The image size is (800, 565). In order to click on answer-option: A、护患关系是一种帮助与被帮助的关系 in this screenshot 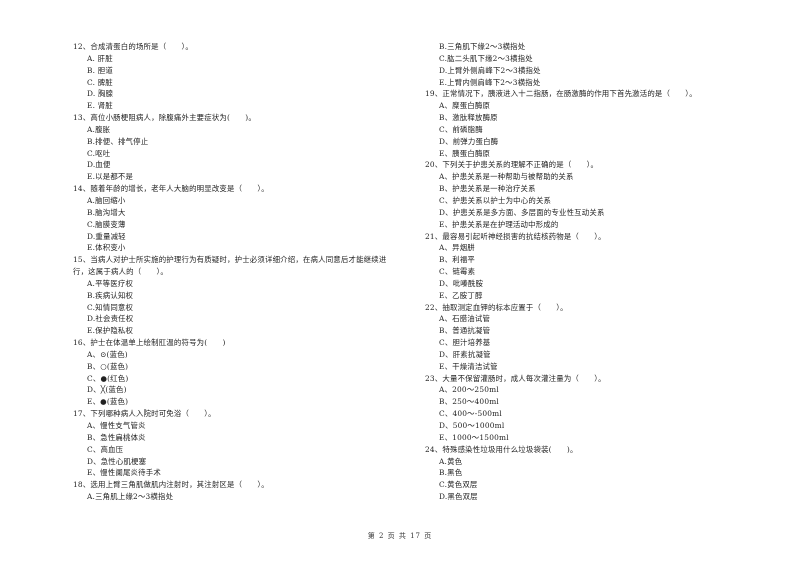, I will do `click(506, 177)`.